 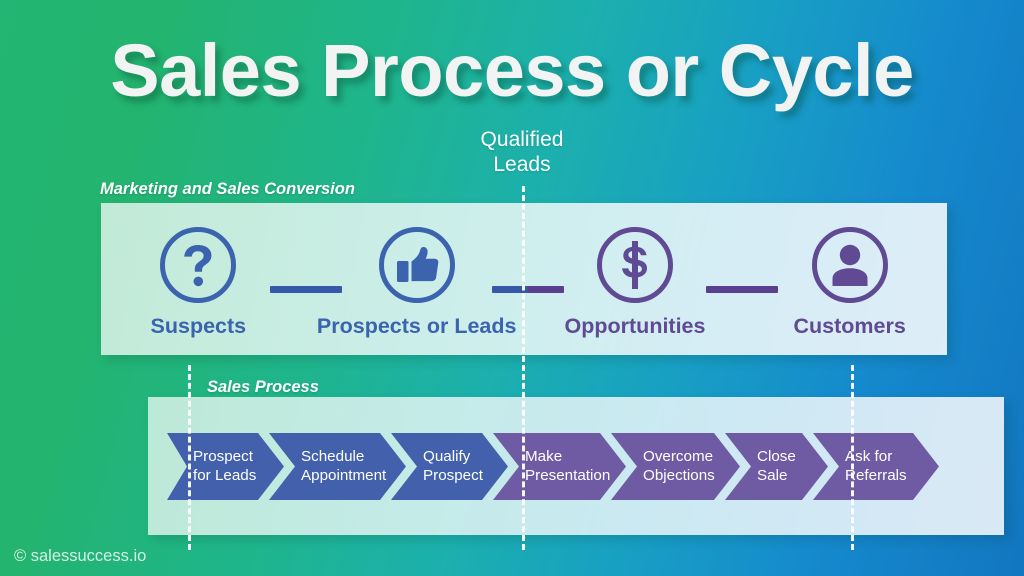 What do you see at coordinates (544, 456) in the screenshot?
I see `step-line-1: Make` at bounding box center [544, 456].